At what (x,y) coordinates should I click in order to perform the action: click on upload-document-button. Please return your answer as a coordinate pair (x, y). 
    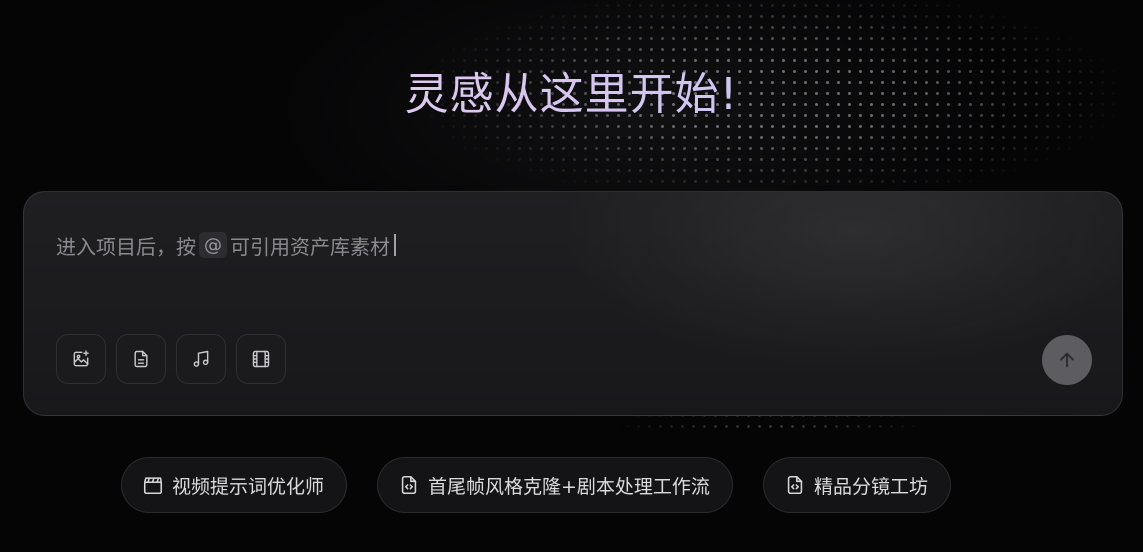
    Looking at the image, I should click on (141, 359).